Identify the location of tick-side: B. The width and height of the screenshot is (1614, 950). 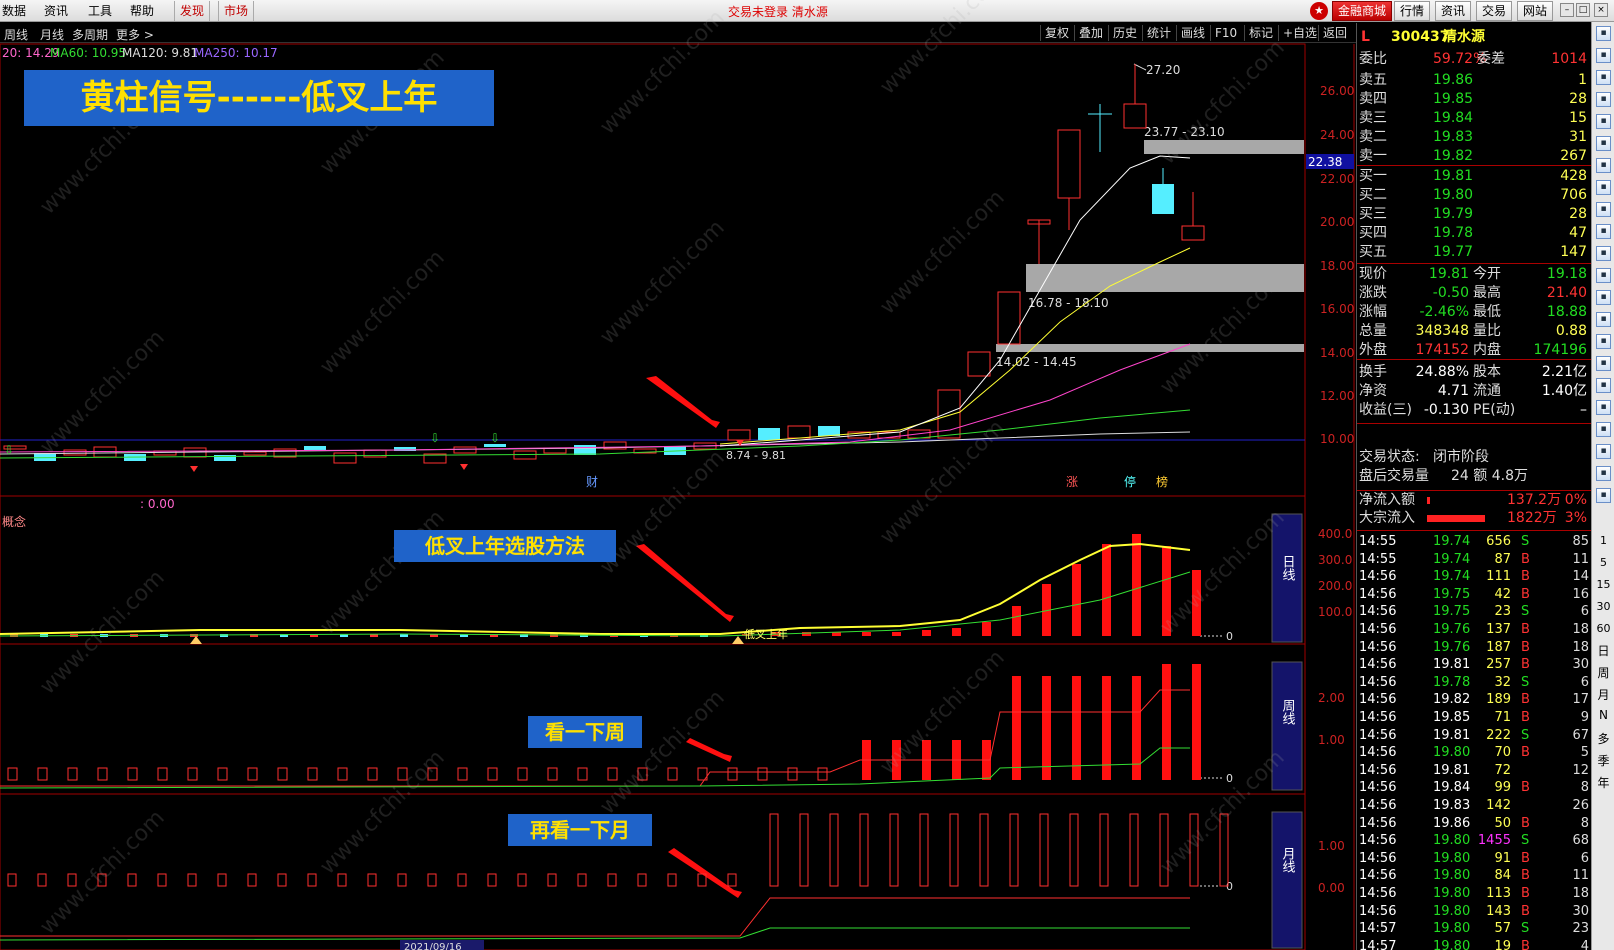
(1525, 717).